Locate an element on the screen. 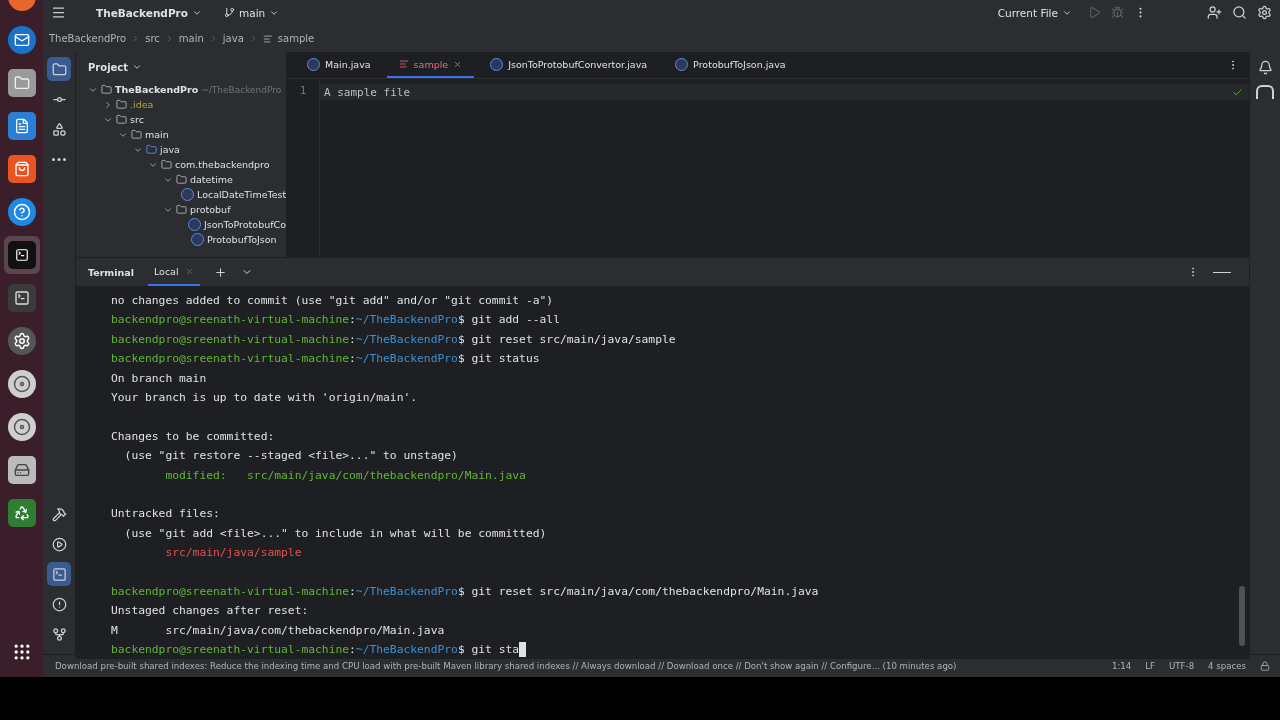 The width and height of the screenshot is (1280, 720). breadcrumb: sample is located at coordinates (296, 38).